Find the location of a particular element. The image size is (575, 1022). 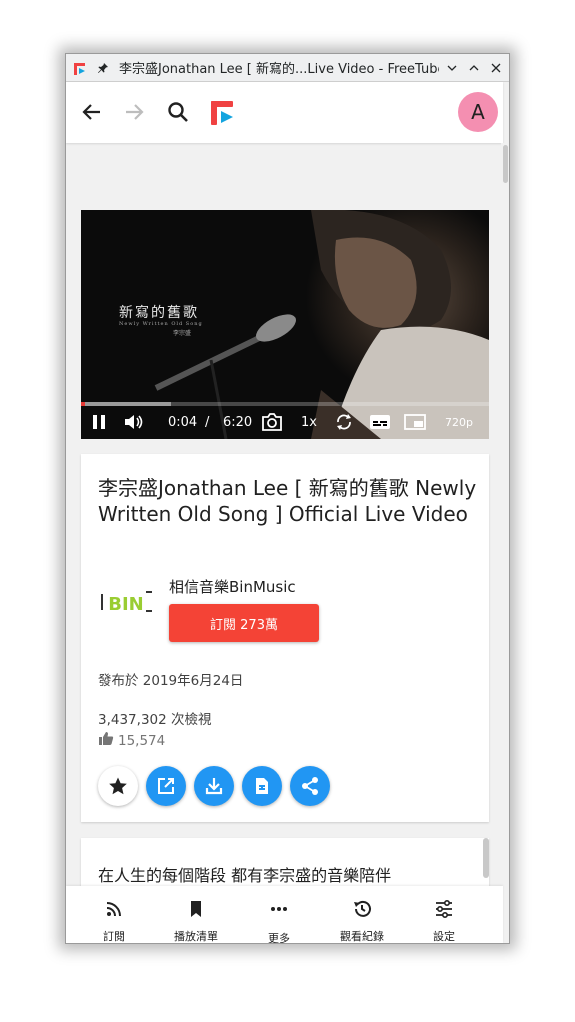

avatar: A is located at coordinates (478, 112).